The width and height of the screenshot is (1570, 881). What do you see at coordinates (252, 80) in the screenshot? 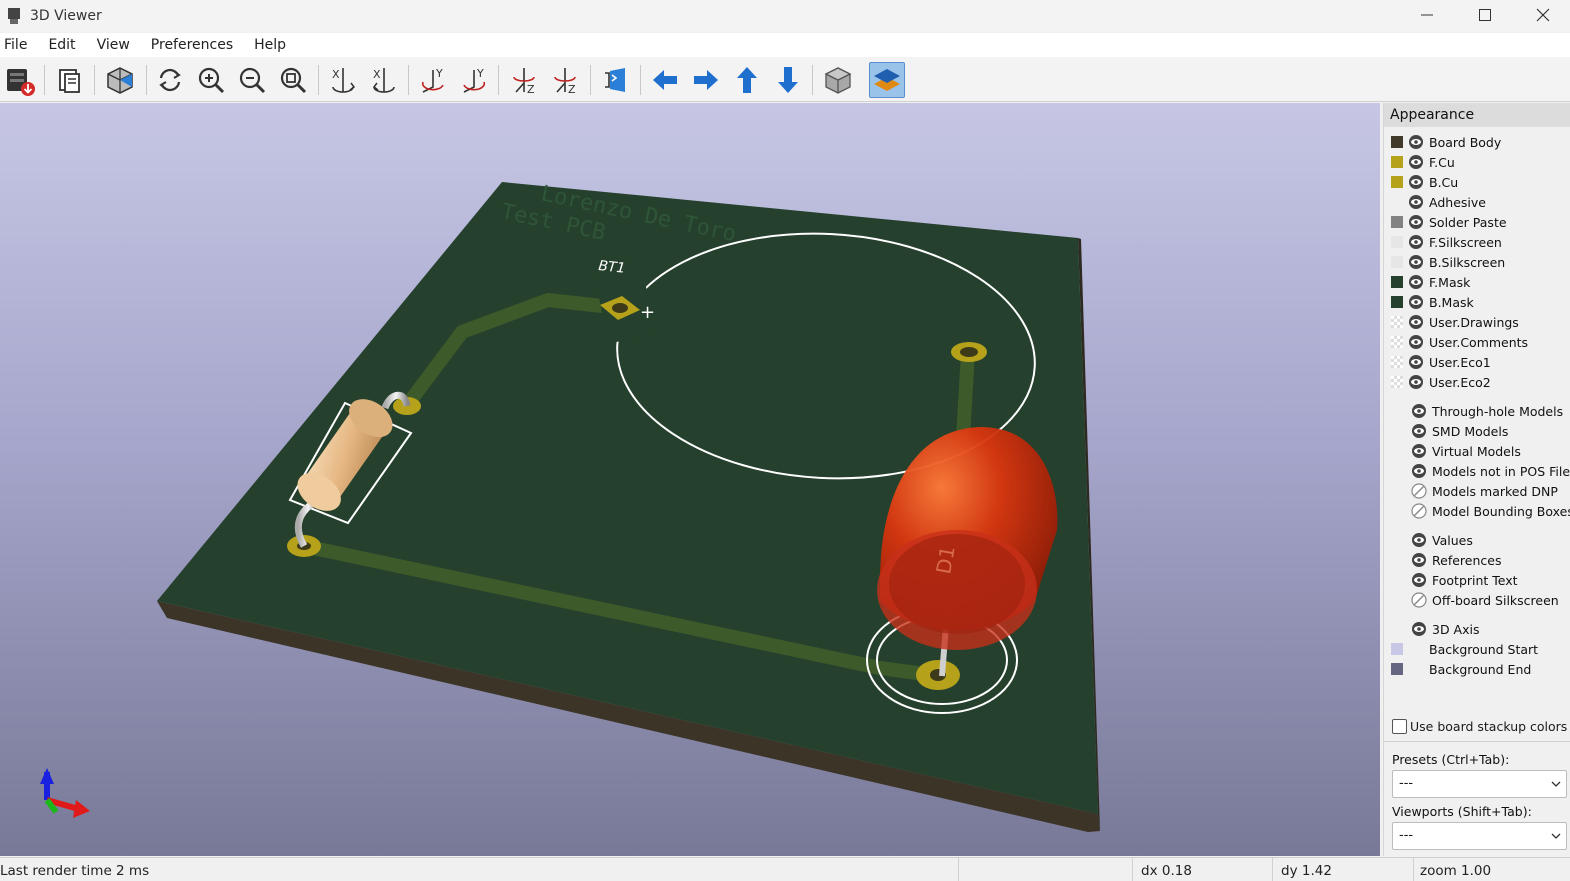
I see `zoom-out-button` at bounding box center [252, 80].